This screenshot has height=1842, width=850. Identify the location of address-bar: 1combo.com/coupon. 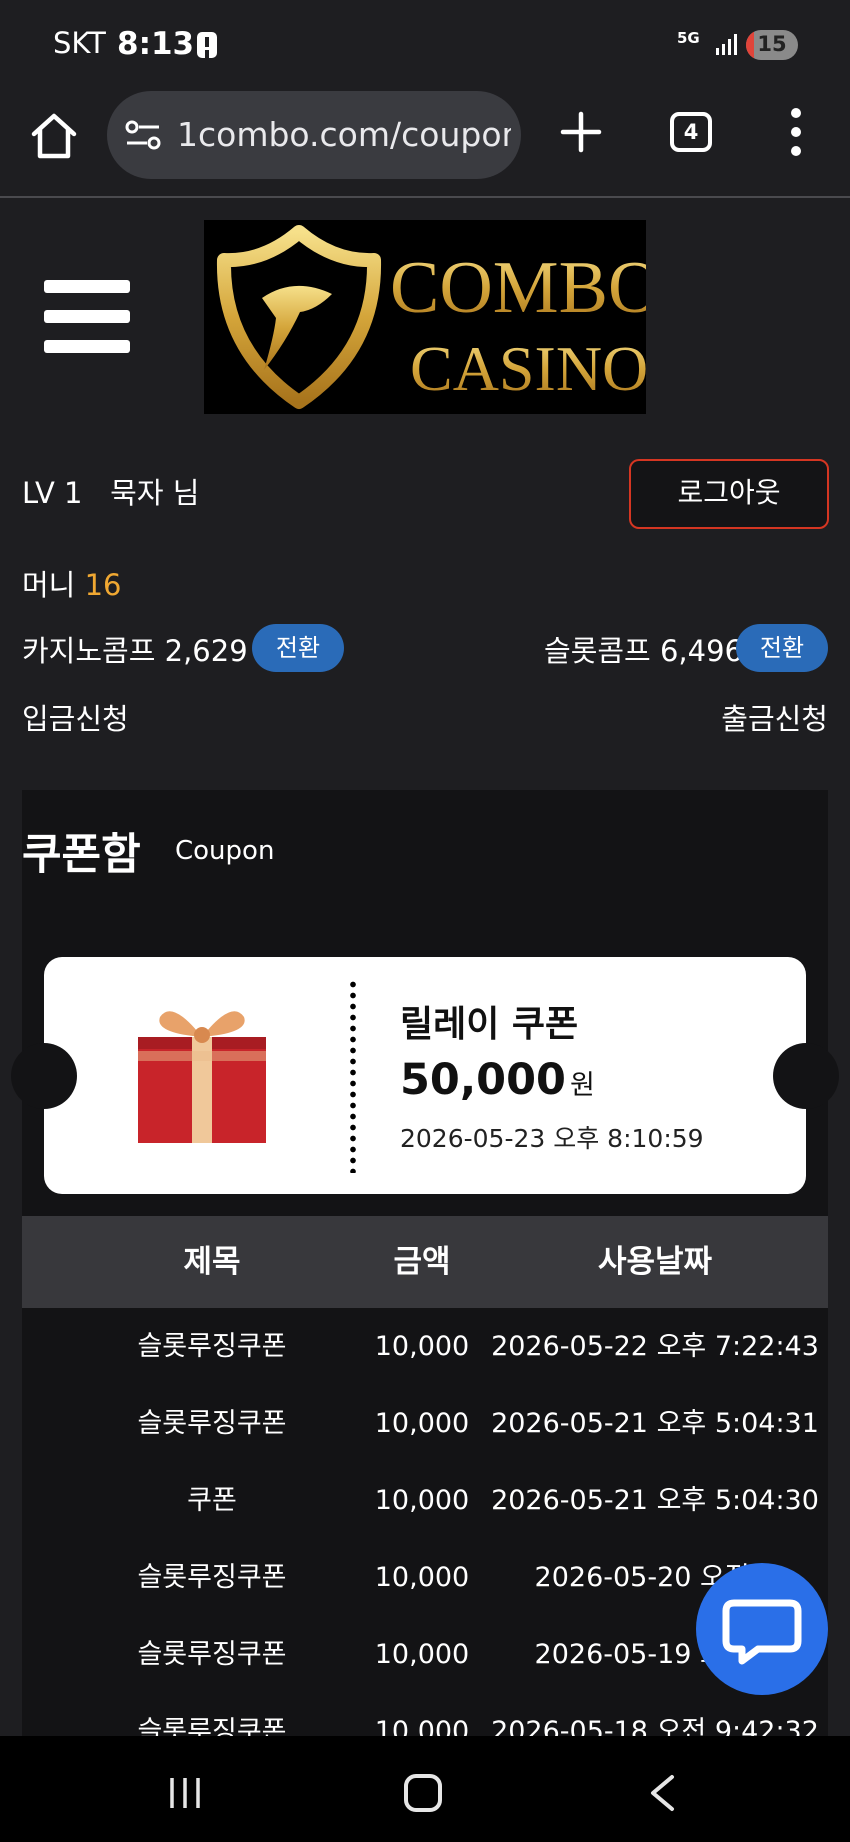
(314, 135).